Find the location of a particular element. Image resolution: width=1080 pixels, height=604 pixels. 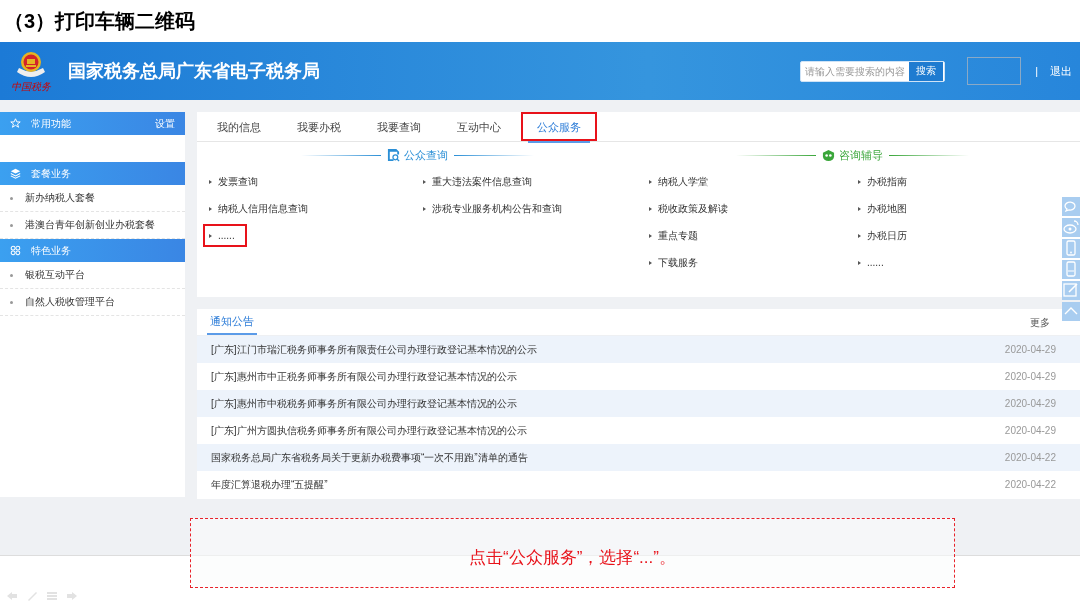

notice-title: [广东]惠州市中正税务师事务所有限公司办理行政登记基本情况的公示 is located at coordinates (364, 376).